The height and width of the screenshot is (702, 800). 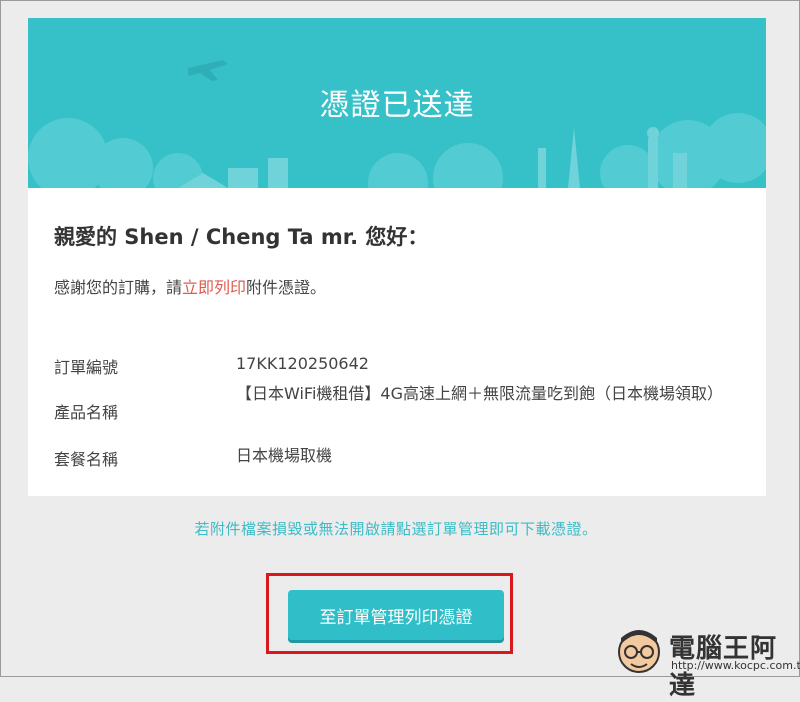 What do you see at coordinates (118, 287) in the screenshot?
I see `thanks-before: 感謝您的訂購，請` at bounding box center [118, 287].